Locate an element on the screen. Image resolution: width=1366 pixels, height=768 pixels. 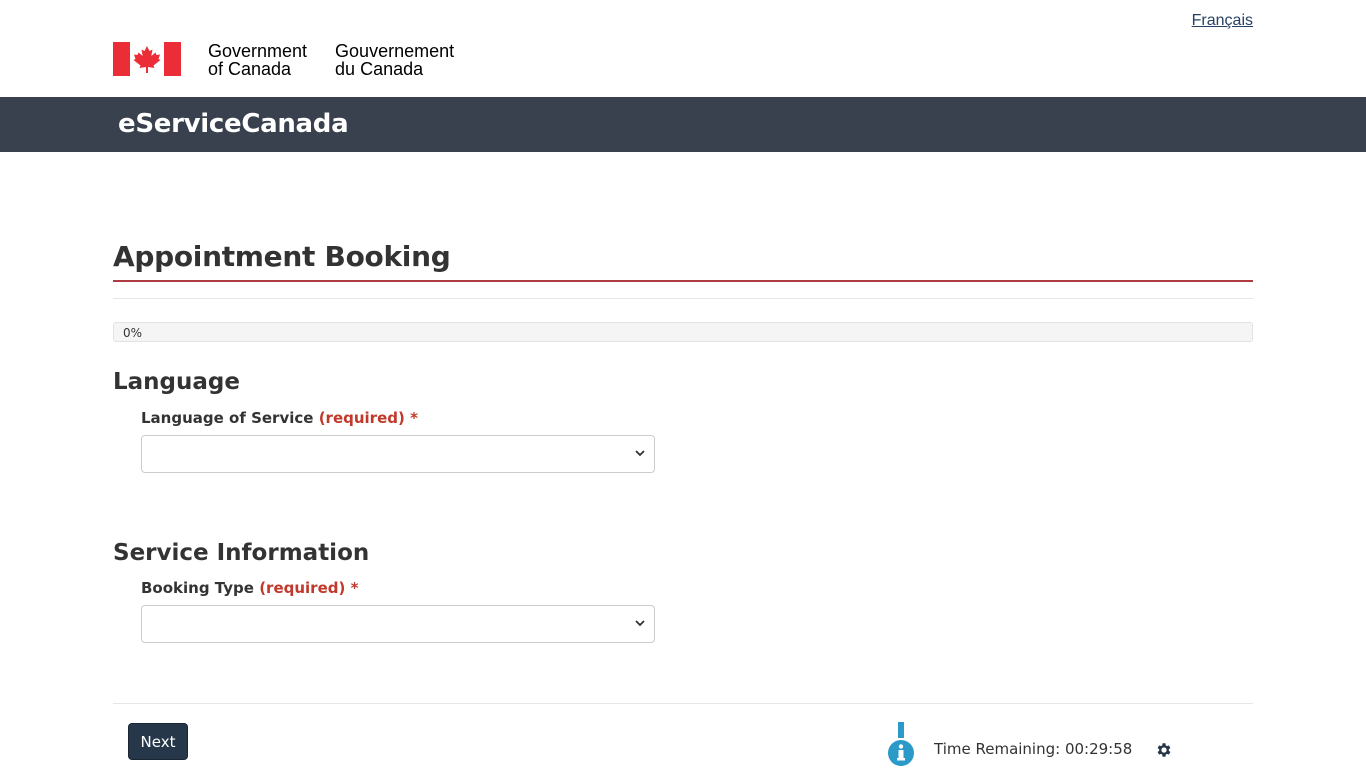
language-of-service-label: Language of Service (required) * is located at coordinates (279, 418).